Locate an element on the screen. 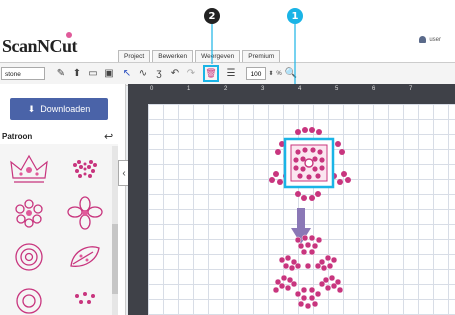 The image size is (455, 315). edit-icon: ✎ is located at coordinates (61, 73).